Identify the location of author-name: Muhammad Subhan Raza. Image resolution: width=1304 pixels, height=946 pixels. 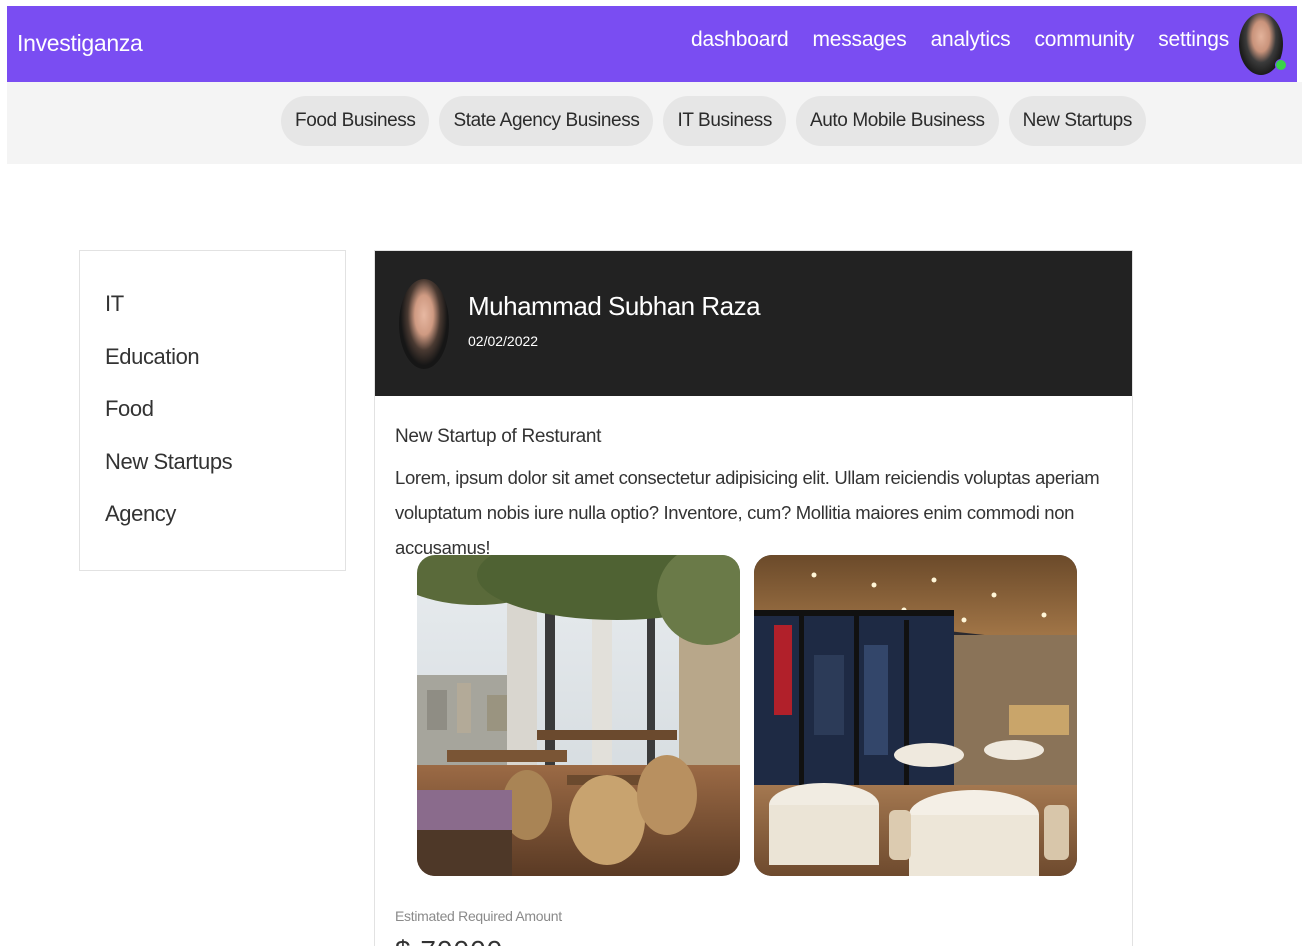
(614, 306).